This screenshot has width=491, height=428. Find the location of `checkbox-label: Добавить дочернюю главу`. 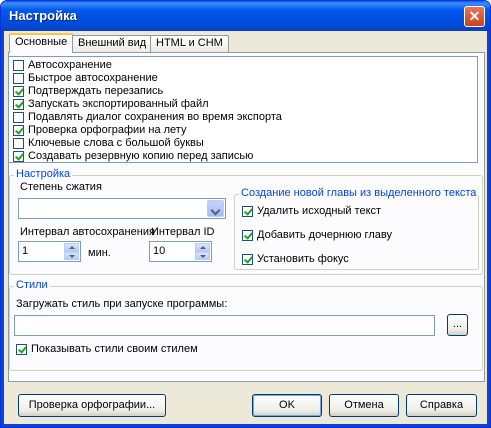

checkbox-label: Добавить дочернюю главу is located at coordinates (324, 235).